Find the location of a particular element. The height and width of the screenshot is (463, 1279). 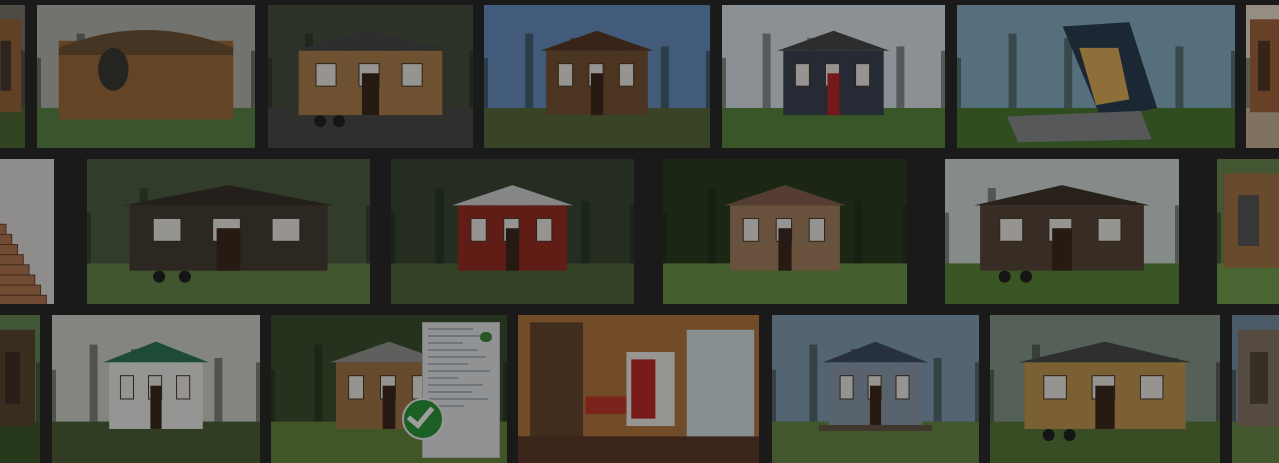

leaf-icon is located at coordinates (486, 337).